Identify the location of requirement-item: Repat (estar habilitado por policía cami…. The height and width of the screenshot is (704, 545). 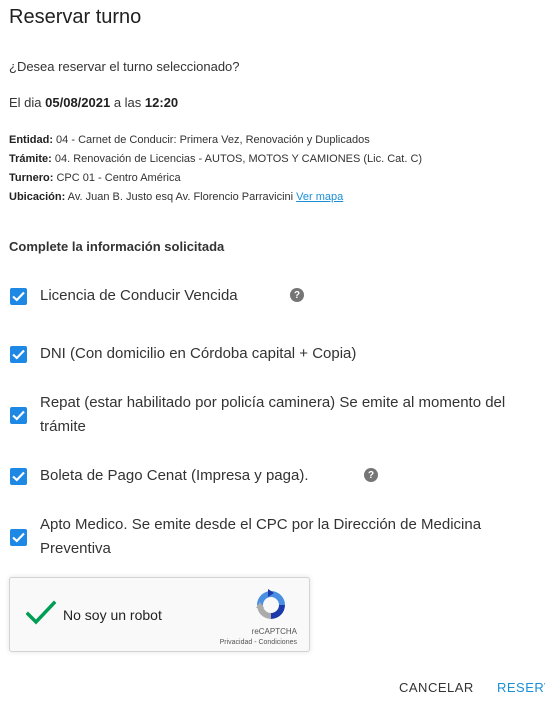
(270, 416).